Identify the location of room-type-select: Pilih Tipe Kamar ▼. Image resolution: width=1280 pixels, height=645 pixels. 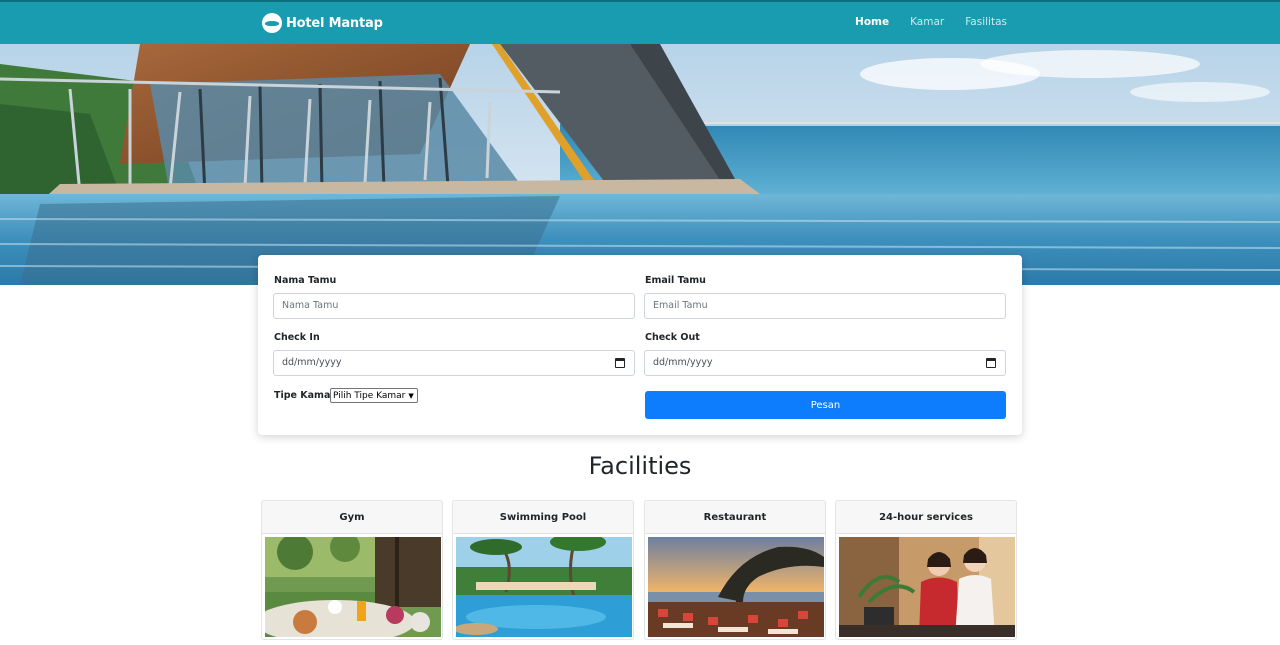
(374, 395).